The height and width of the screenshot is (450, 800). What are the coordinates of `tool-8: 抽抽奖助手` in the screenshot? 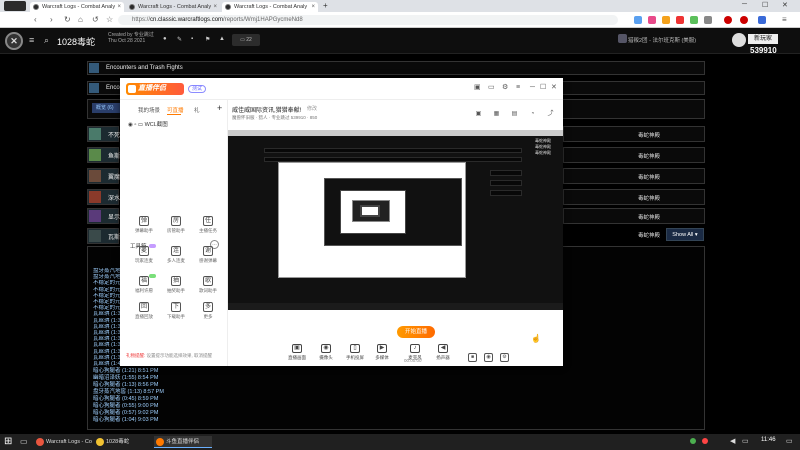 It's located at (176, 287).